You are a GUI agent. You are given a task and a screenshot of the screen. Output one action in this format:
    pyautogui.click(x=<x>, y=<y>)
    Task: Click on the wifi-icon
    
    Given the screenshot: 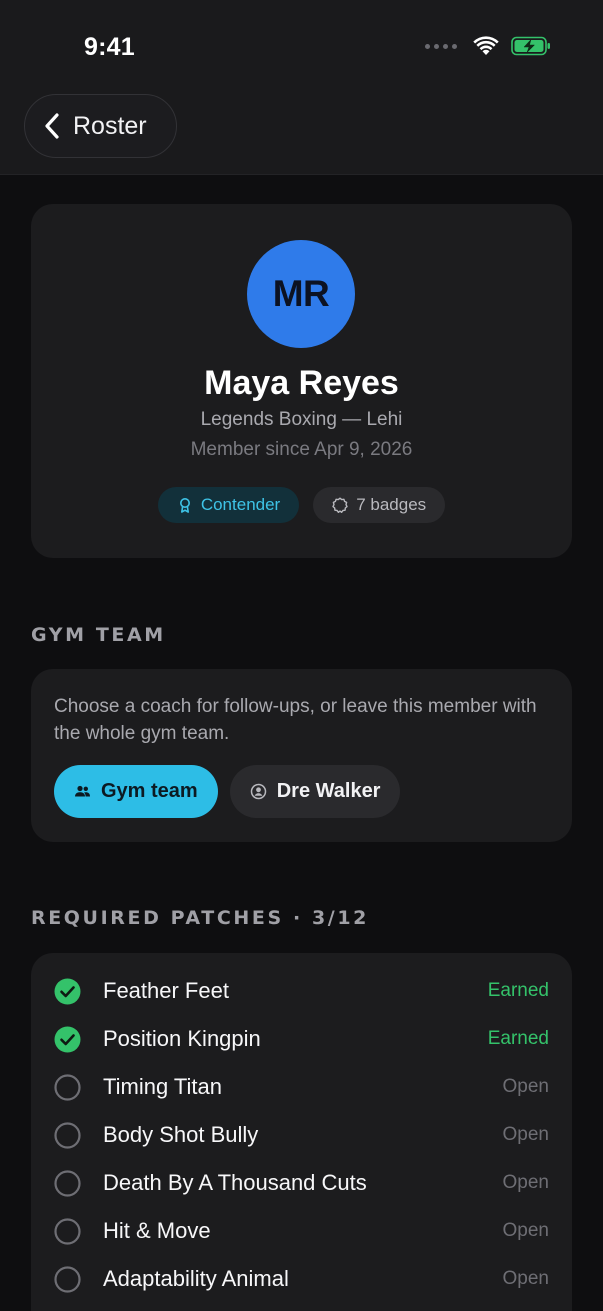 What is the action you would take?
    pyautogui.click(x=486, y=45)
    